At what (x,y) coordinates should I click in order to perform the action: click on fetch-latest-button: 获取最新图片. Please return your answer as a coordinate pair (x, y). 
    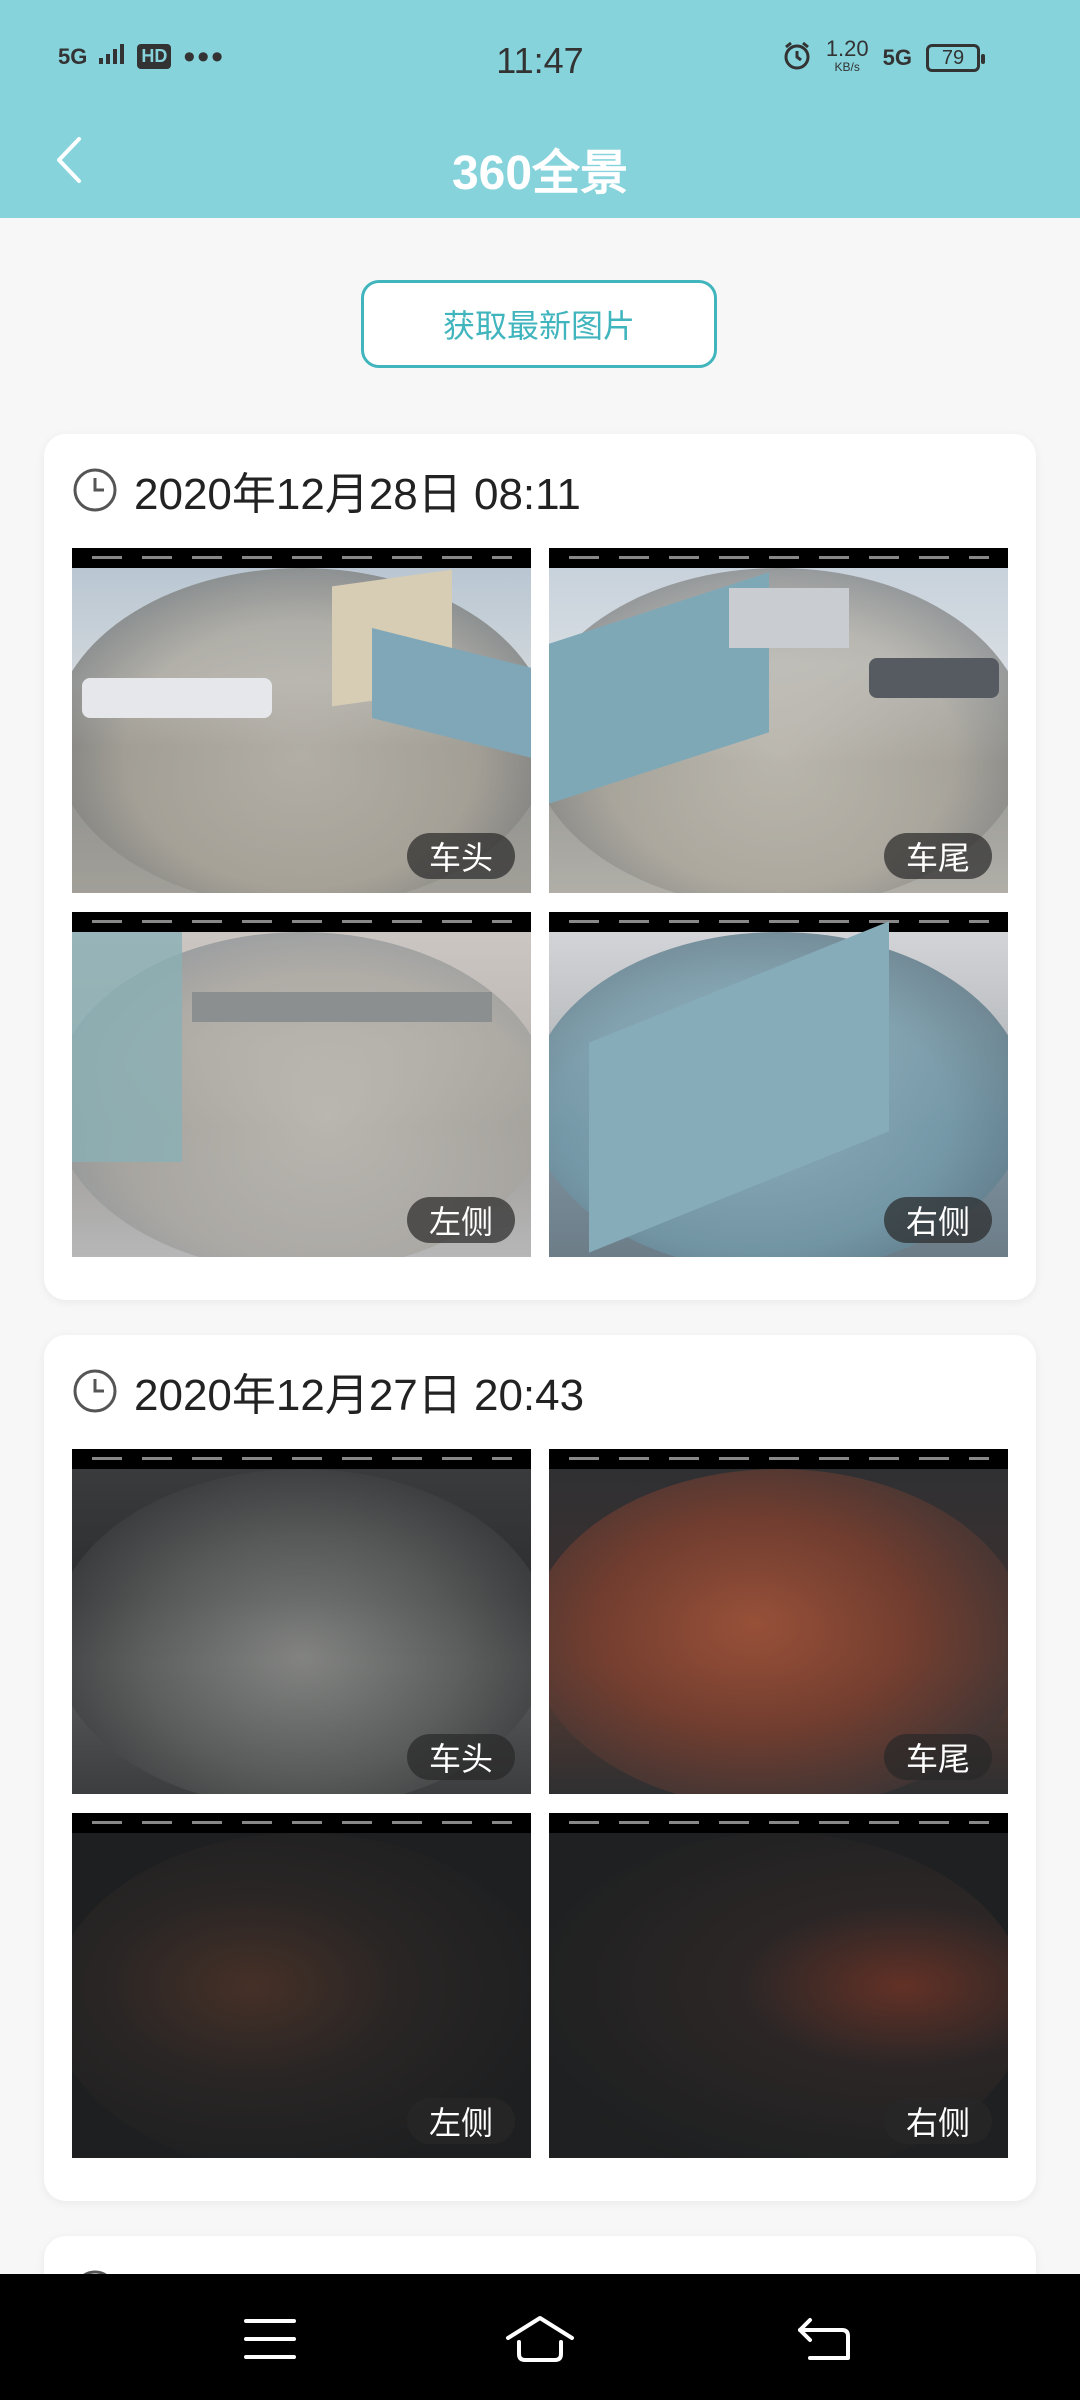
    Looking at the image, I should click on (539, 324).